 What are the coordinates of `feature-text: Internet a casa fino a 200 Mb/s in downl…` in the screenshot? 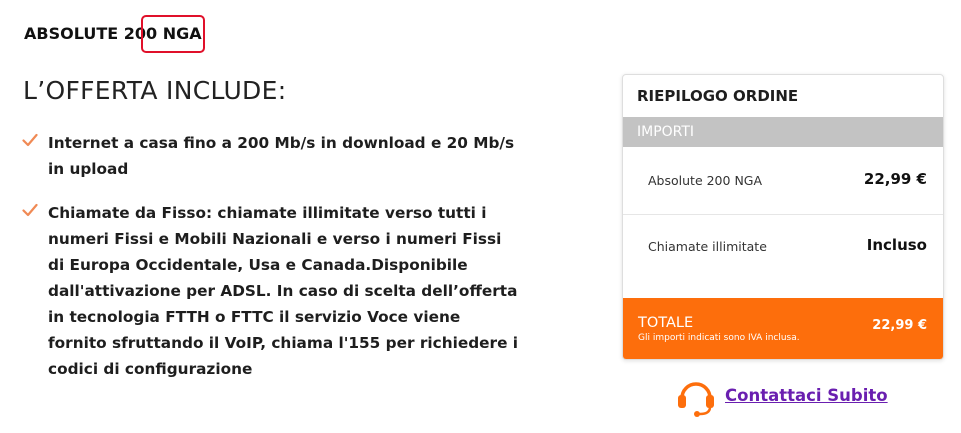 It's located at (281, 156).